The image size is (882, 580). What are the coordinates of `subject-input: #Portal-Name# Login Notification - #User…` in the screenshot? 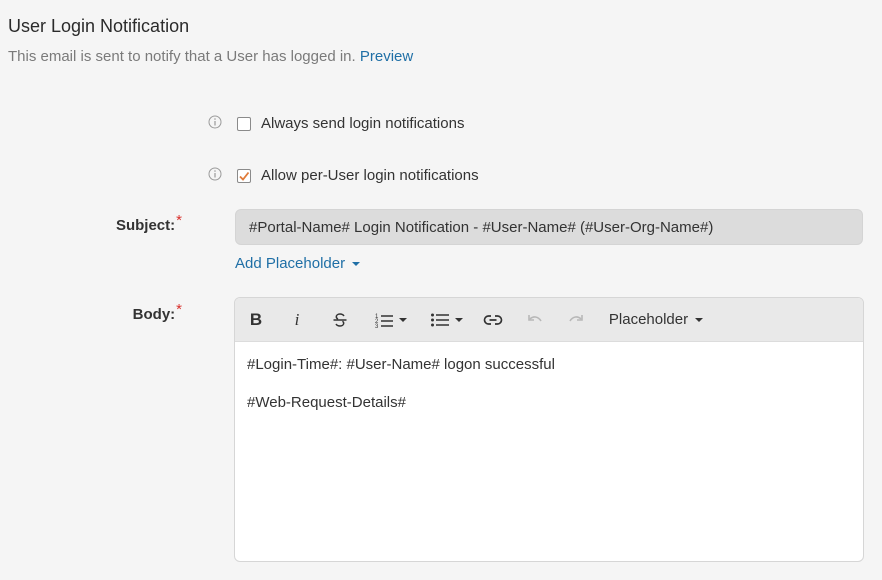 It's located at (549, 227).